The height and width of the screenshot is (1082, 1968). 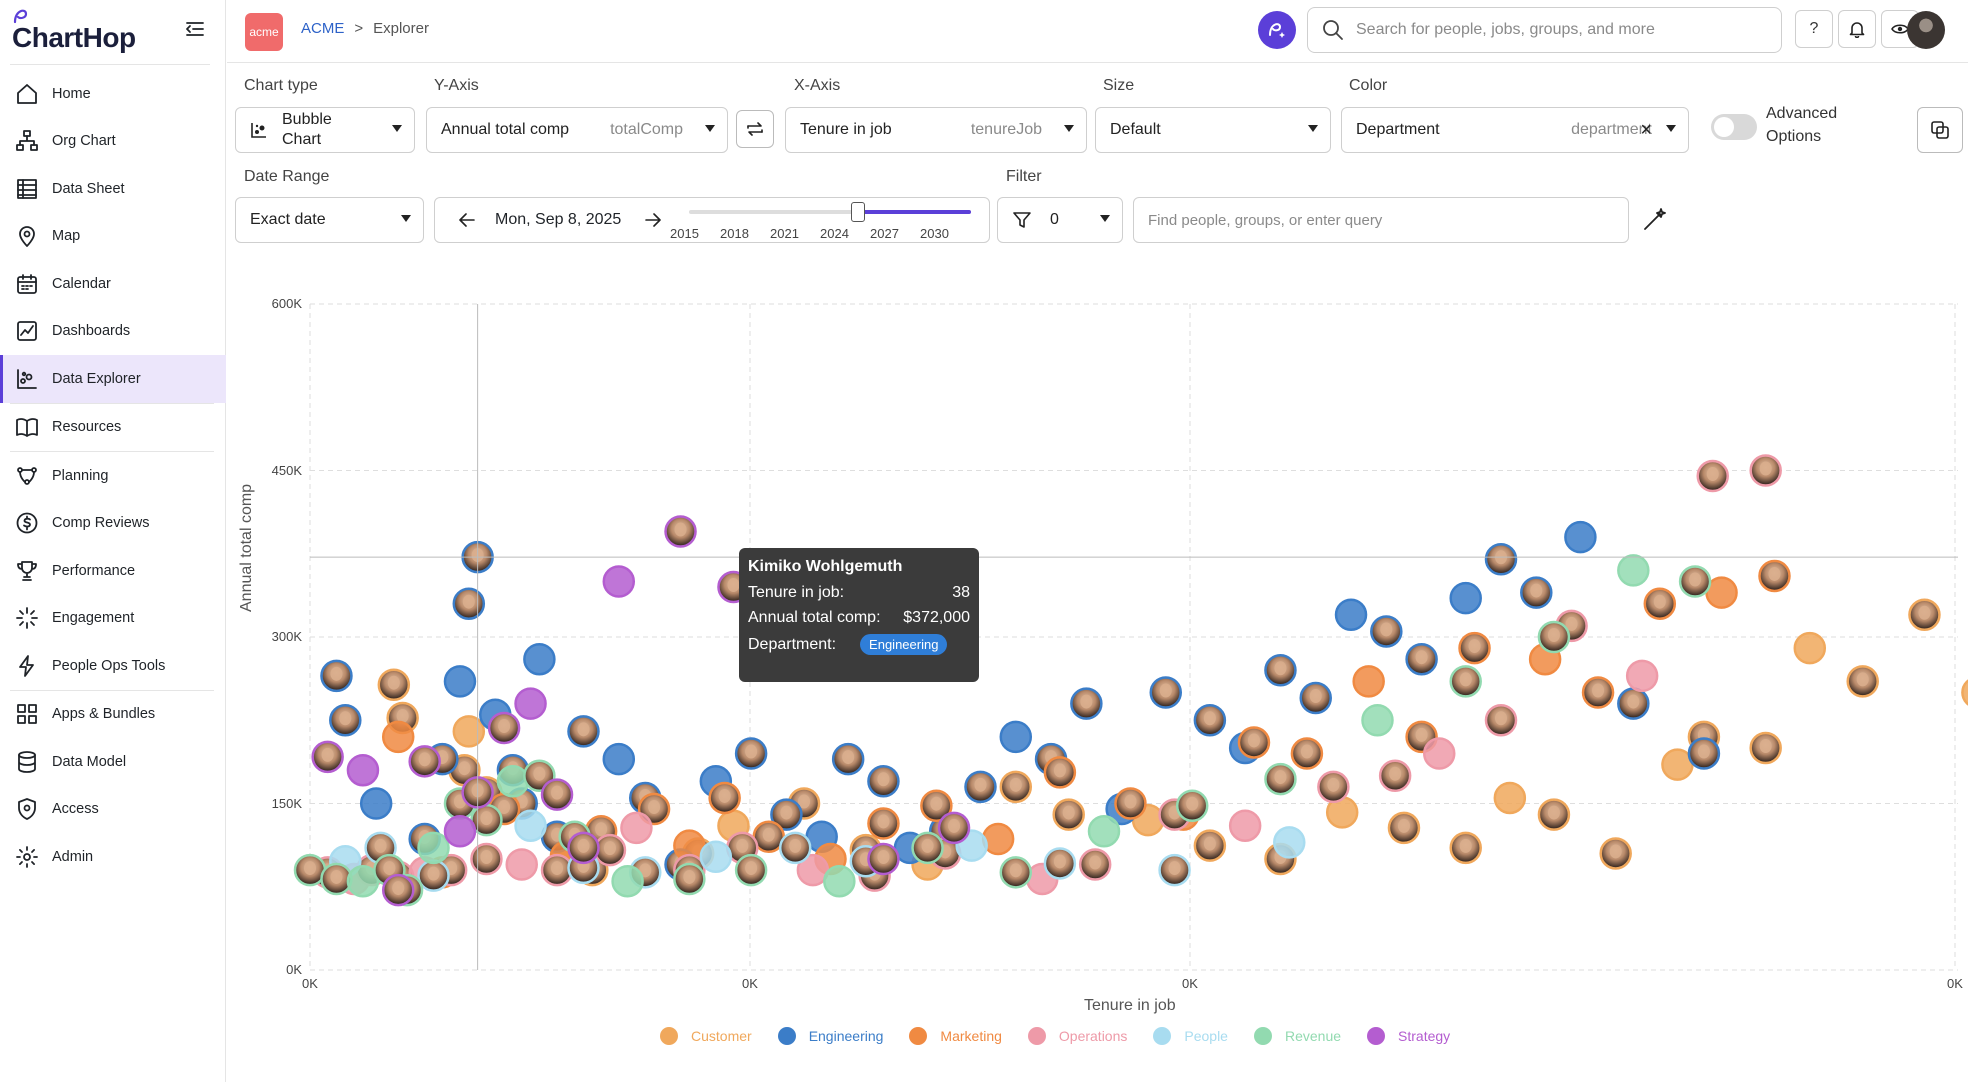 What do you see at coordinates (706, 1036) in the screenshot?
I see `legend-item-customer: Customer` at bounding box center [706, 1036].